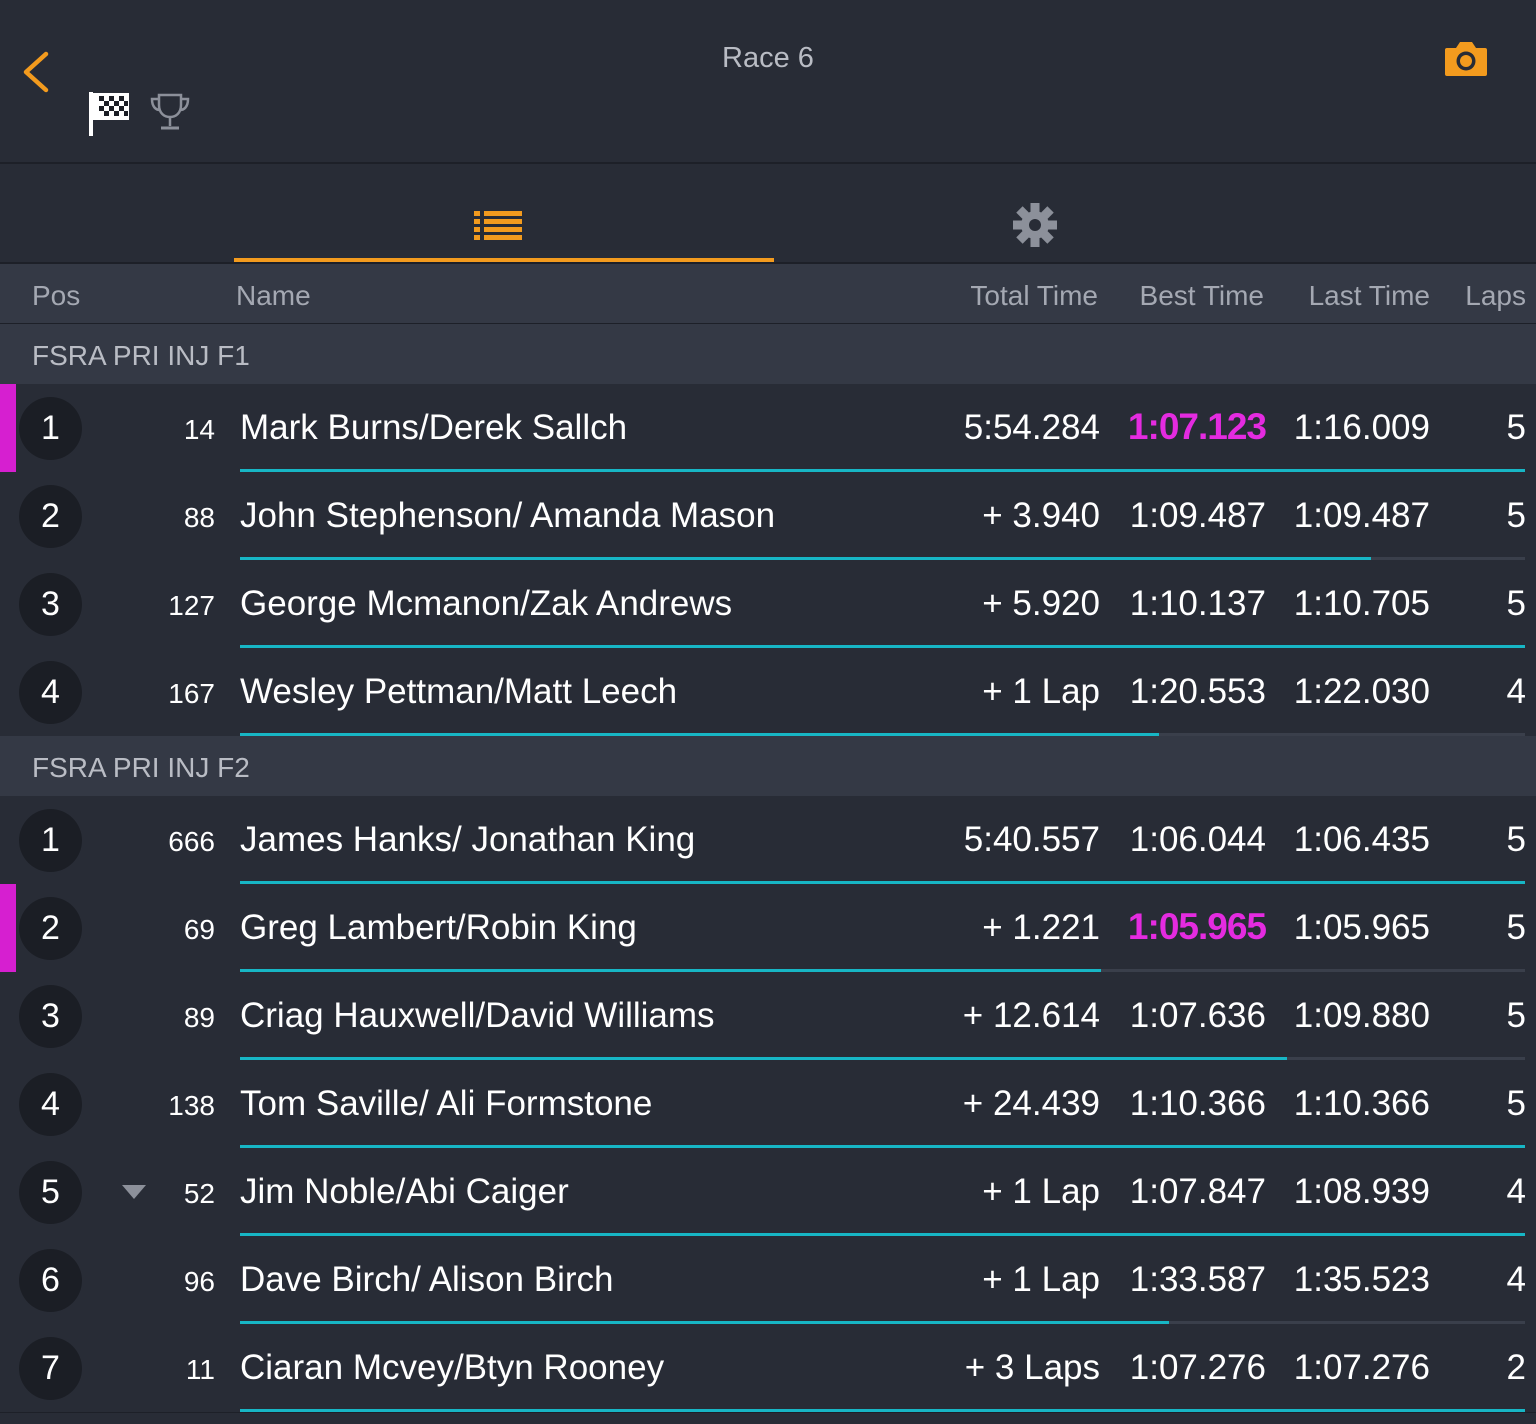  I want to click on car-number: 138, so click(191, 1105).